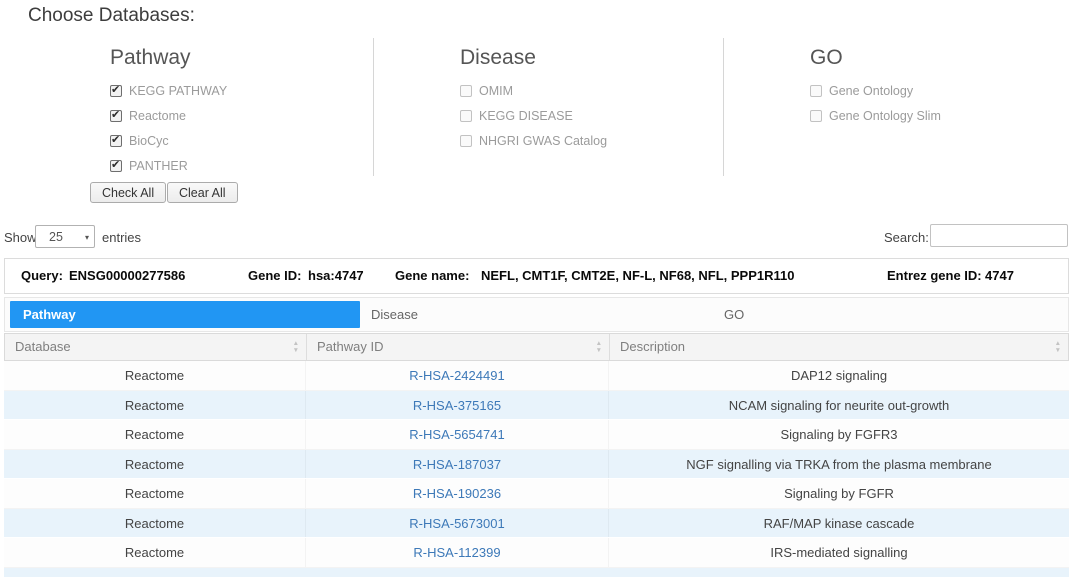  I want to click on checkbox-label: KEGG DISEASE, so click(526, 115).